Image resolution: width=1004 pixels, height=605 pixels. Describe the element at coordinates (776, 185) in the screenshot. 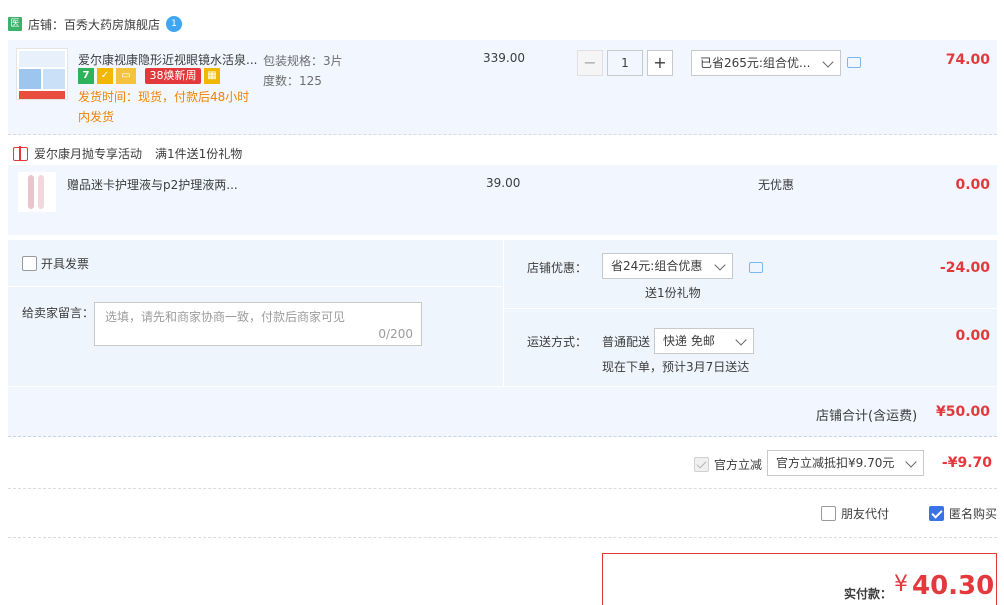

I see `gift-discount: 无优惠` at that location.